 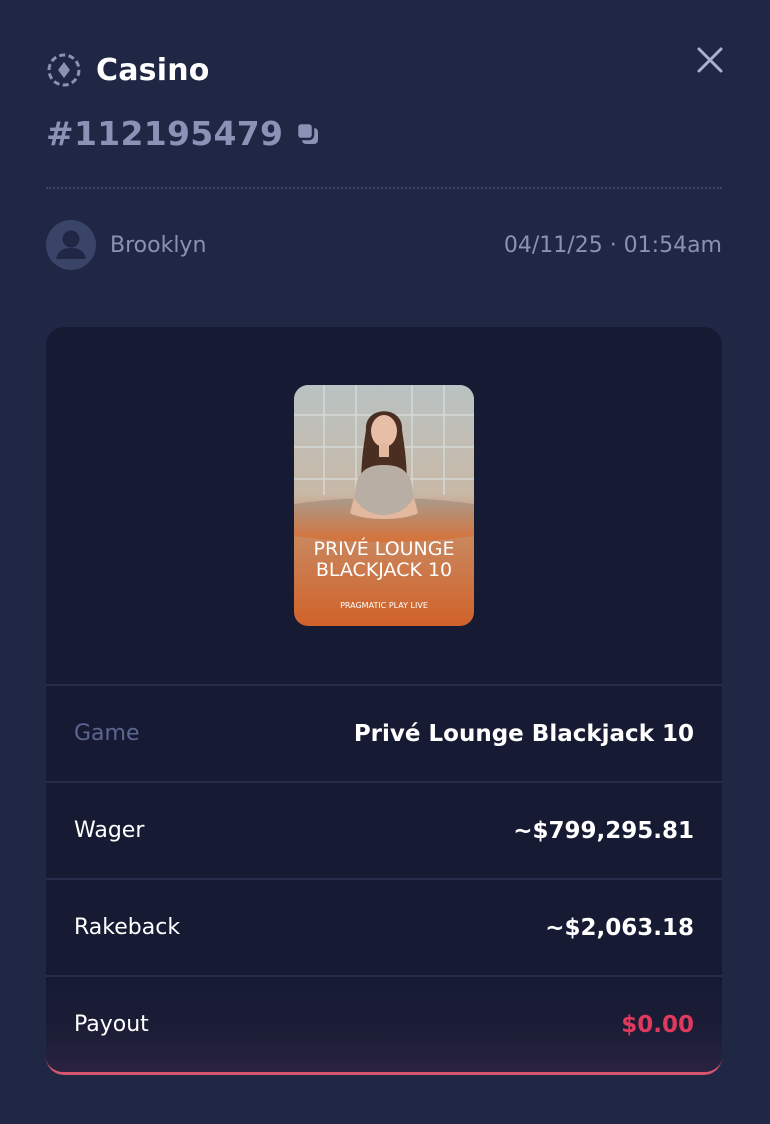 What do you see at coordinates (612, 245) in the screenshot?
I see `bet-timestamp: 04/11/25 · 01:54am` at bounding box center [612, 245].